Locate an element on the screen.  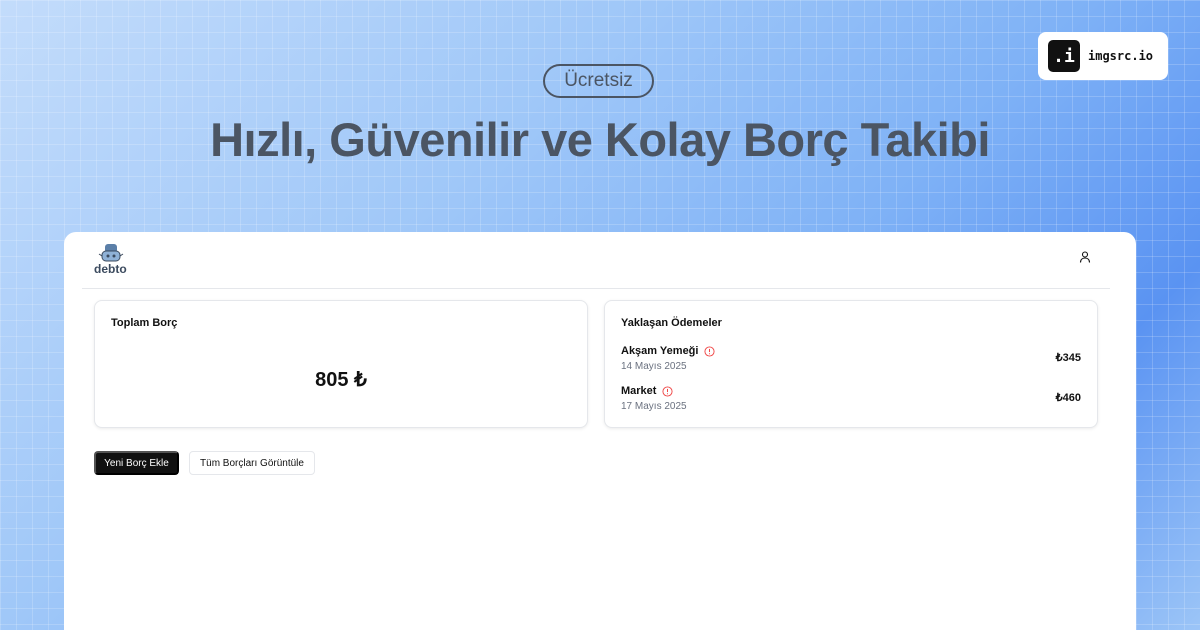
hero-headline: Hızlı, Güvenilir ve Kolay Borç Takibi is located at coordinates (600, 139).